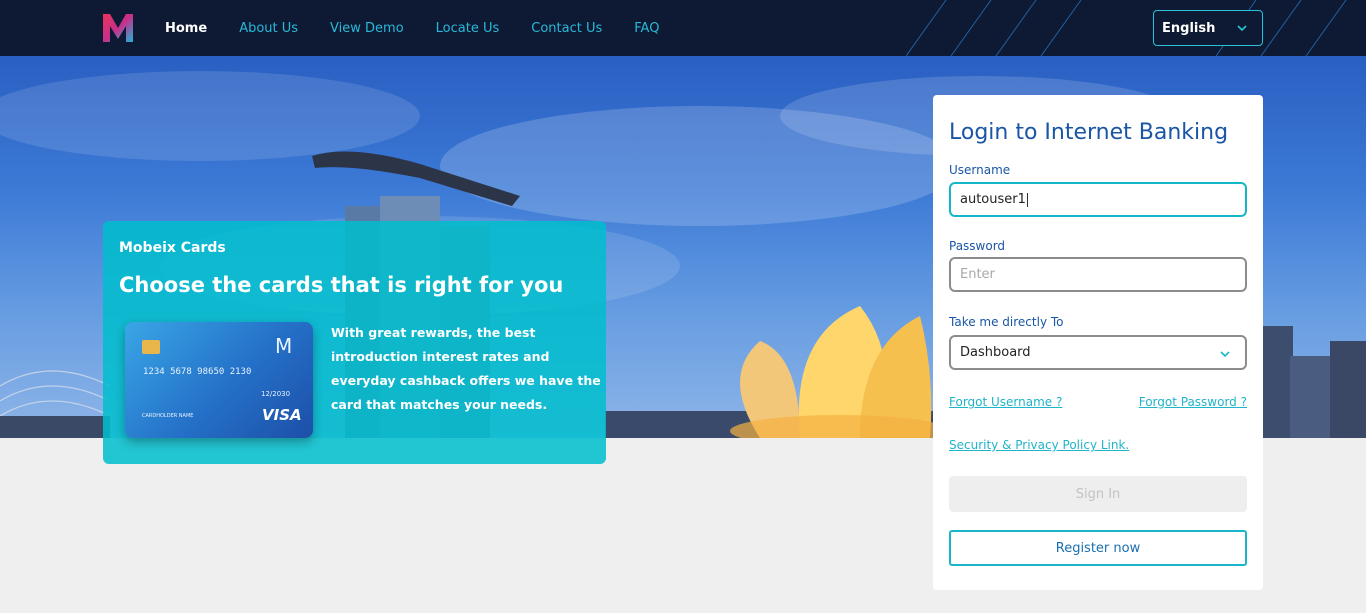 This screenshot has height=613, width=1366. What do you see at coordinates (1027, 199) in the screenshot?
I see `text-caret` at bounding box center [1027, 199].